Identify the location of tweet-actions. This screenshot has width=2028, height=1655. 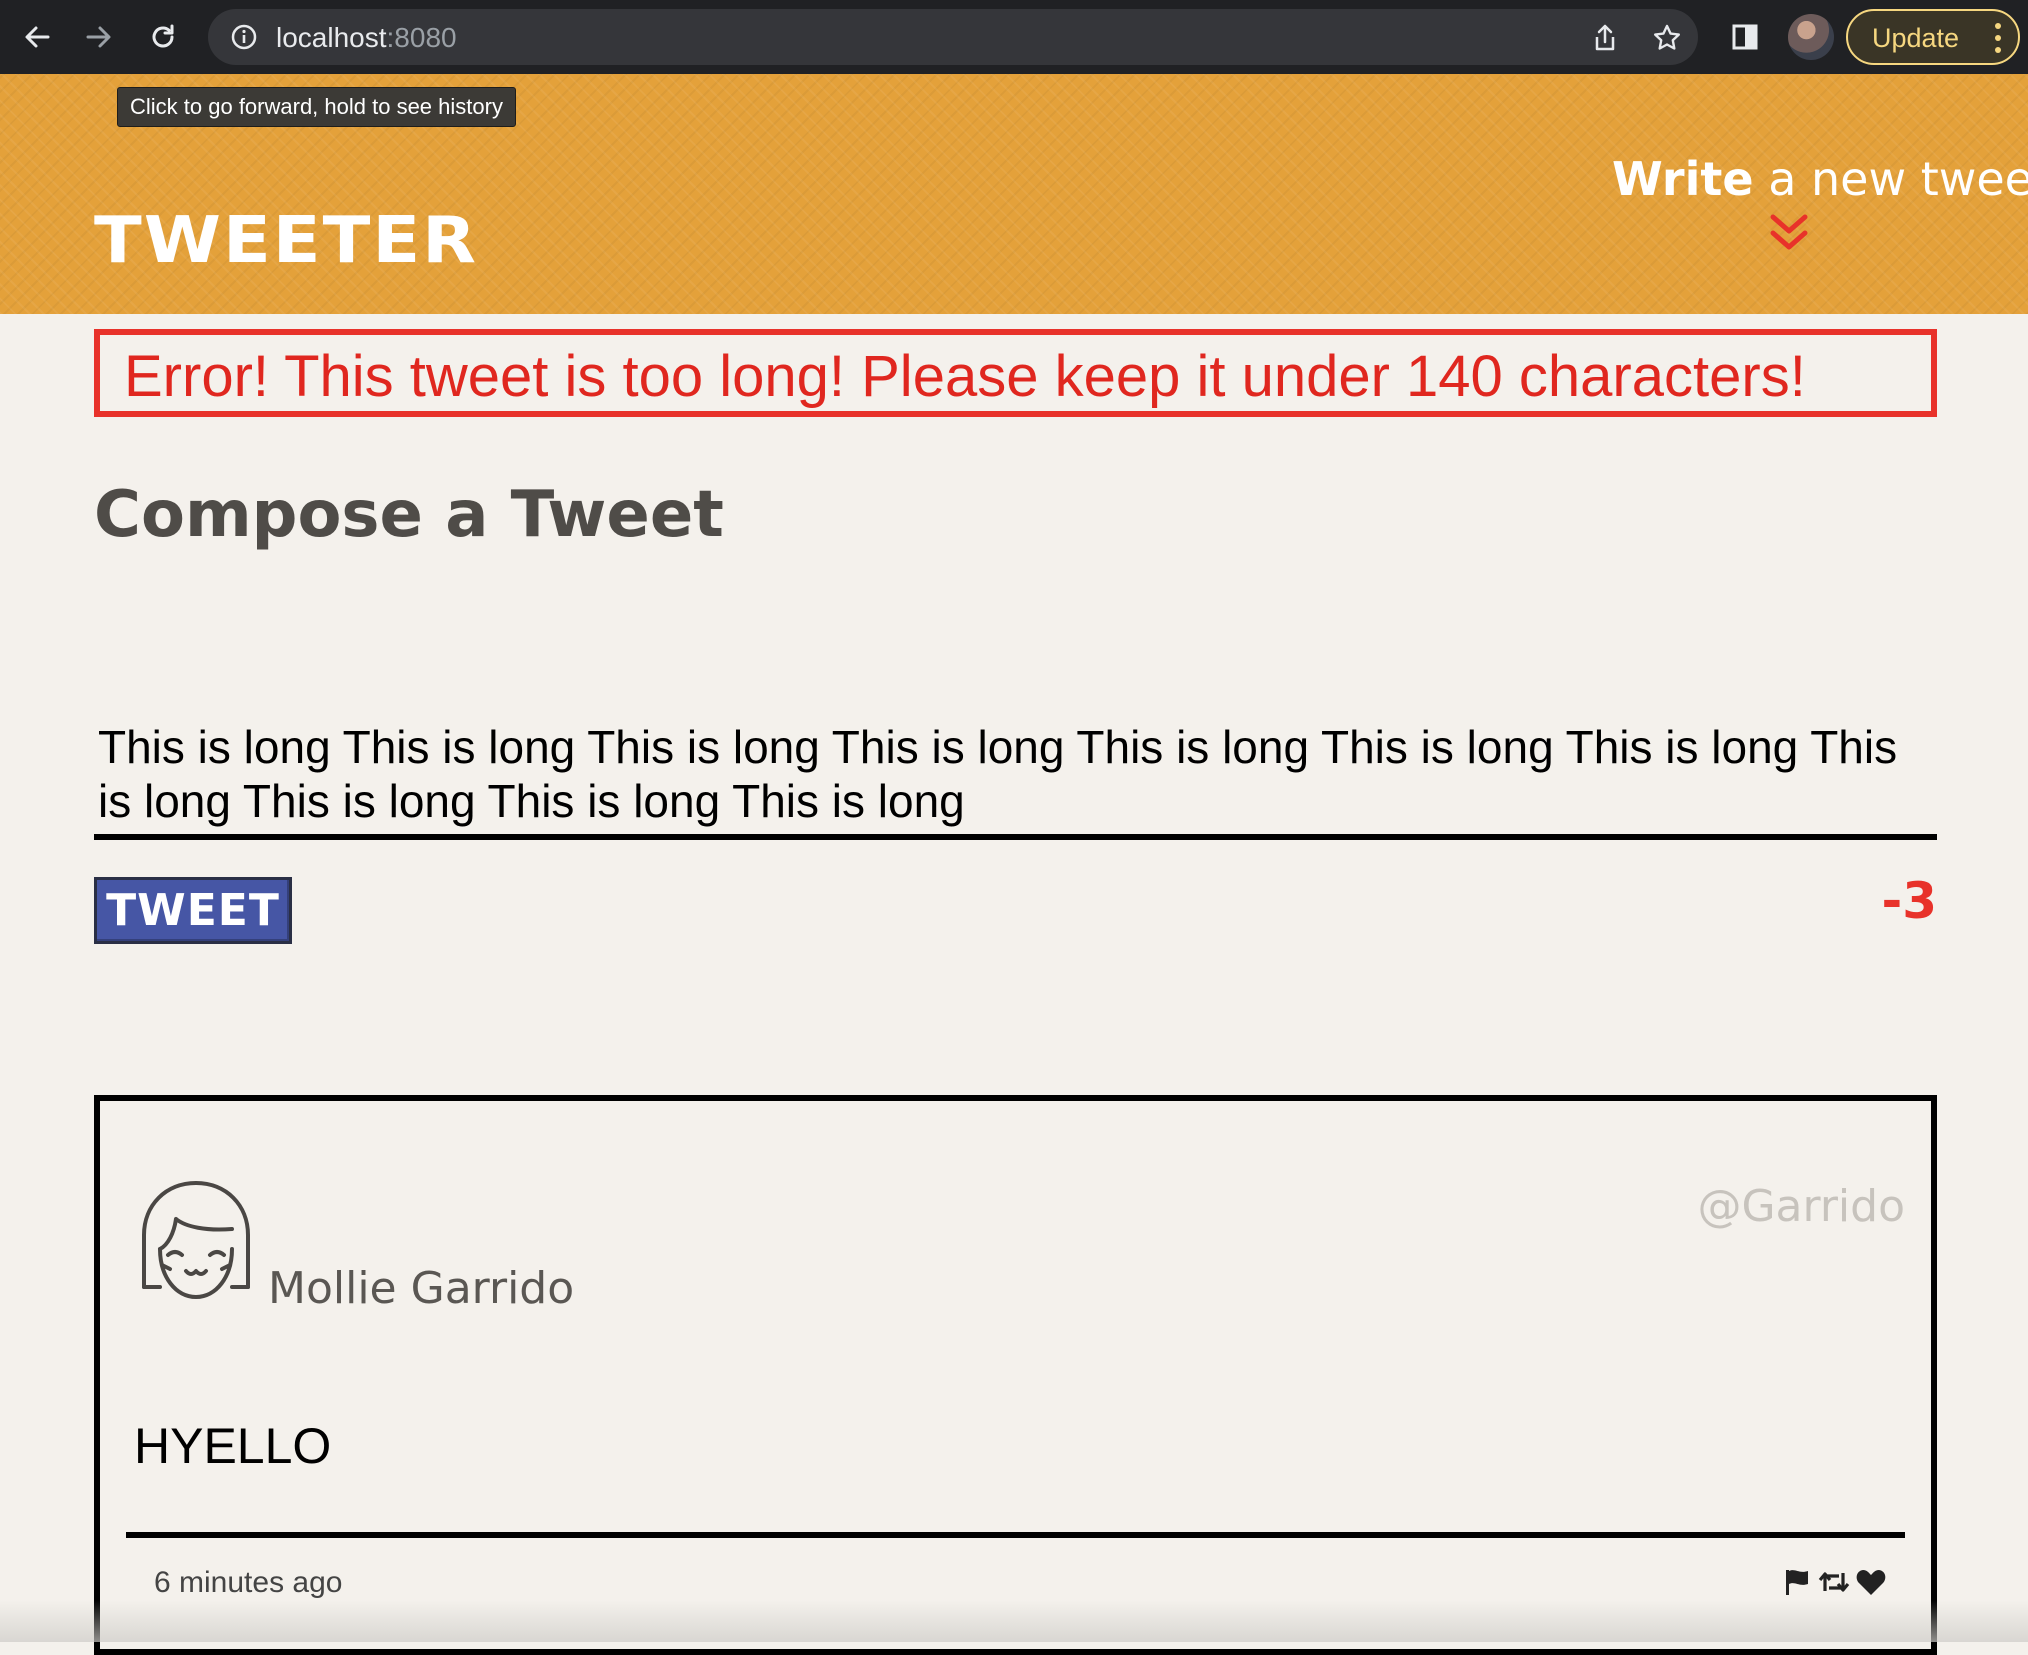
(1835, 1582).